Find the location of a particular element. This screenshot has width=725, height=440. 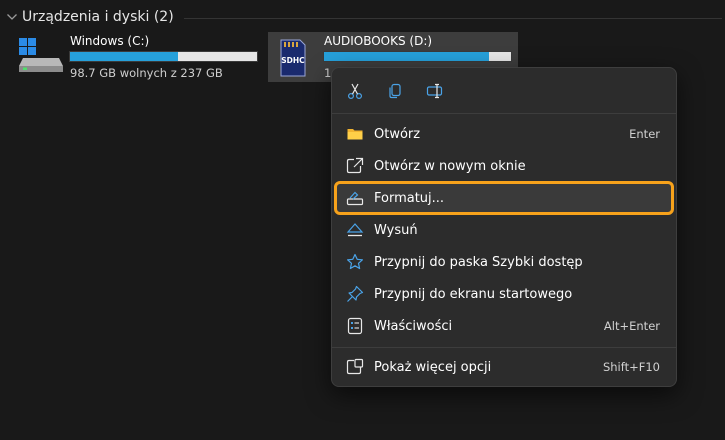

drive-c-free-space: 98.7 GB wolnych z 237 GB is located at coordinates (146, 73).